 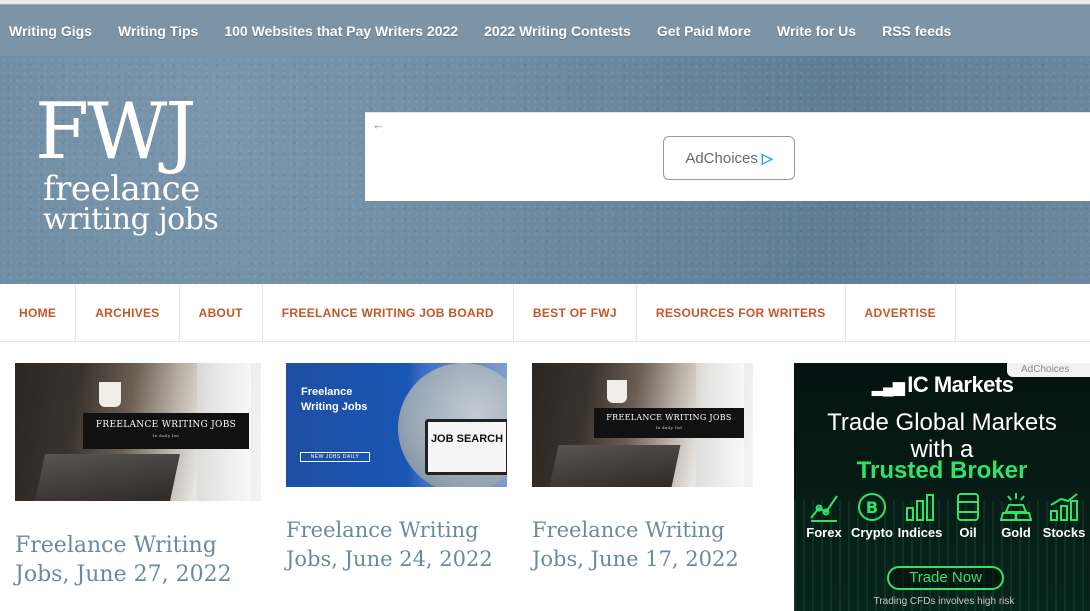 What do you see at coordinates (920, 507) in the screenshot?
I see `bars-icon` at bounding box center [920, 507].